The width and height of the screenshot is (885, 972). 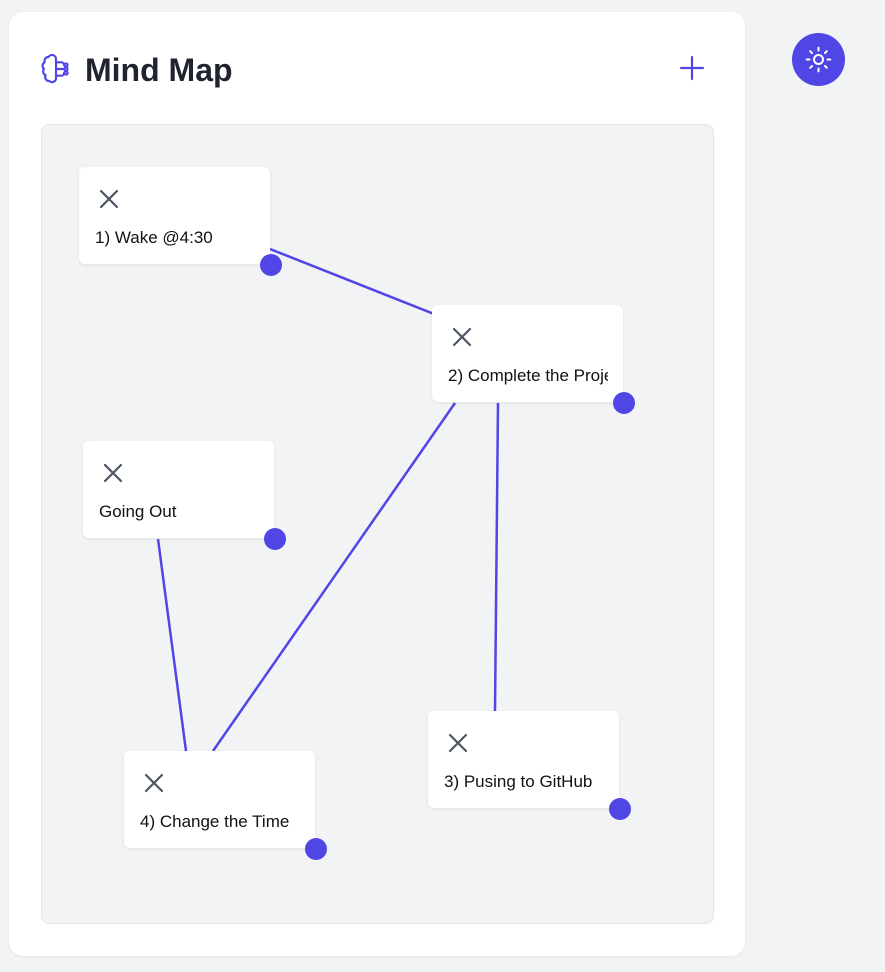 I want to click on theme-toggle-button, so click(x=818, y=59).